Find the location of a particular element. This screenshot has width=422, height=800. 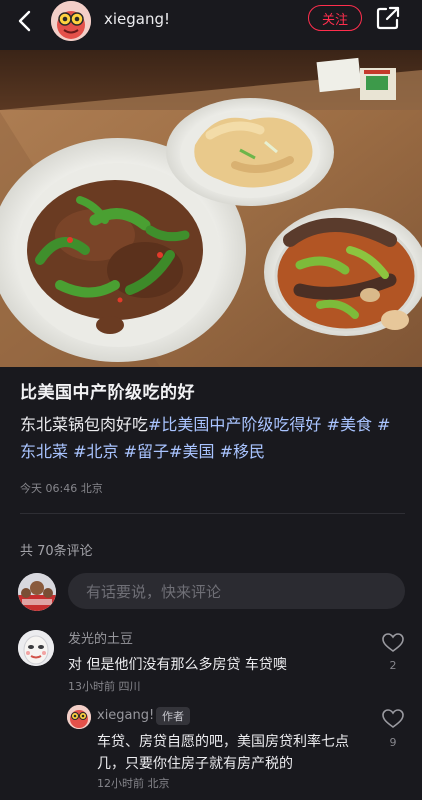

hashtag: #比美国中产阶级吃得好 is located at coordinates (234, 424).